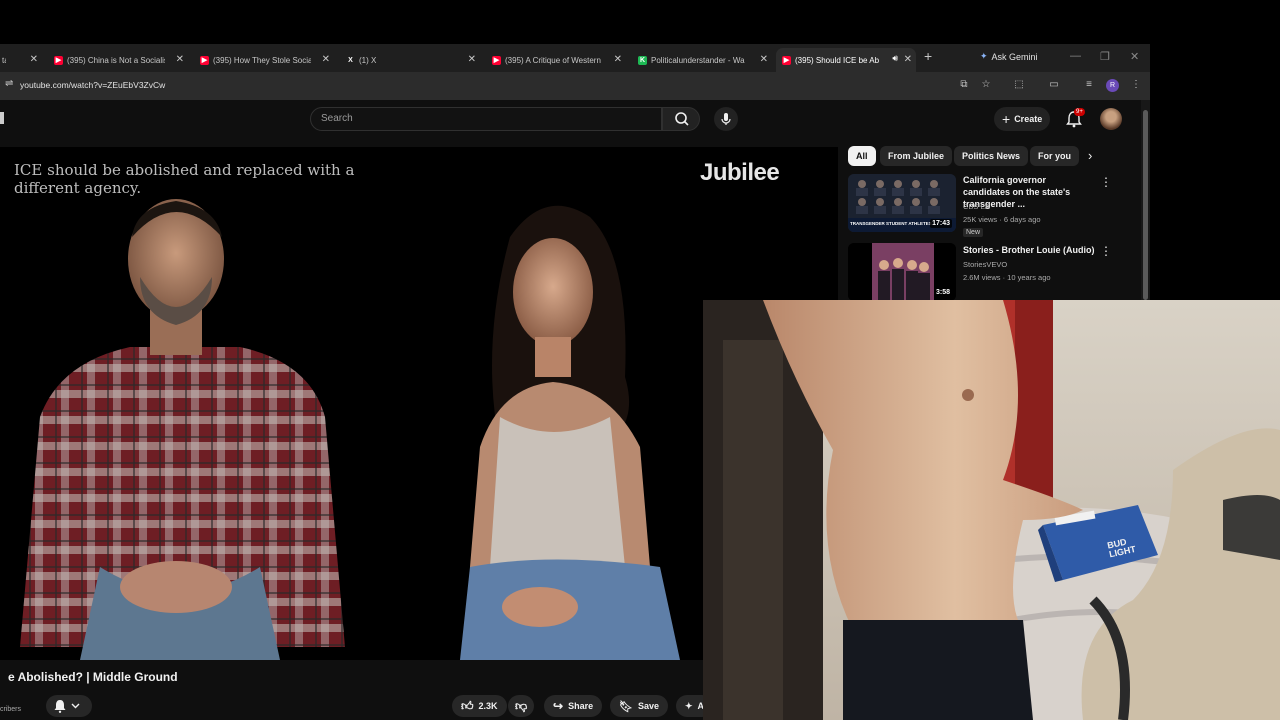 The image size is (1280, 720). I want to click on tab-politicalunderstander: K Politicalunderstander - Wa ✕, so click(702, 60).